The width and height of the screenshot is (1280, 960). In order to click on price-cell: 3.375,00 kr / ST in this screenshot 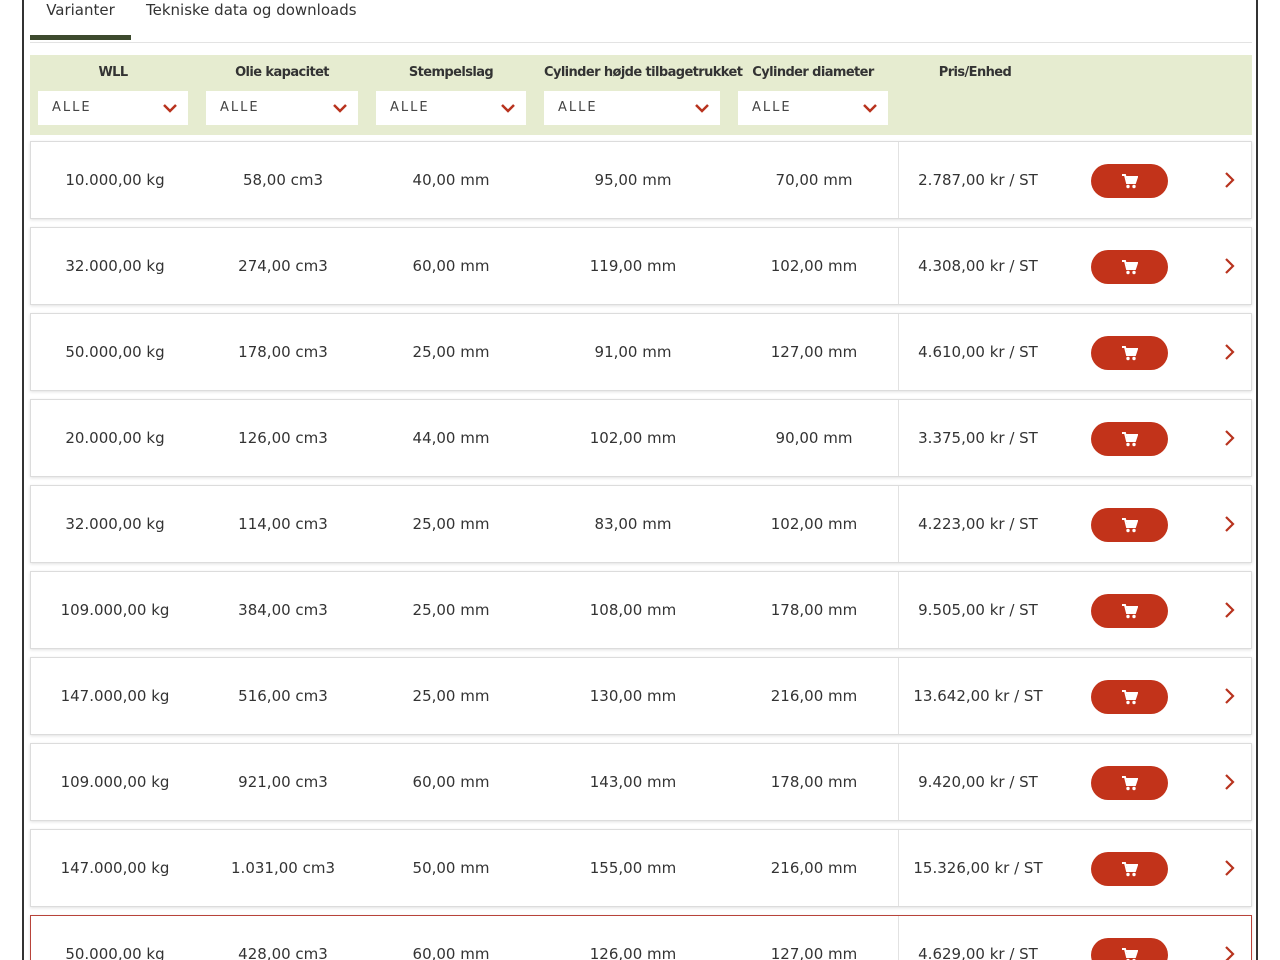, I will do `click(978, 438)`.